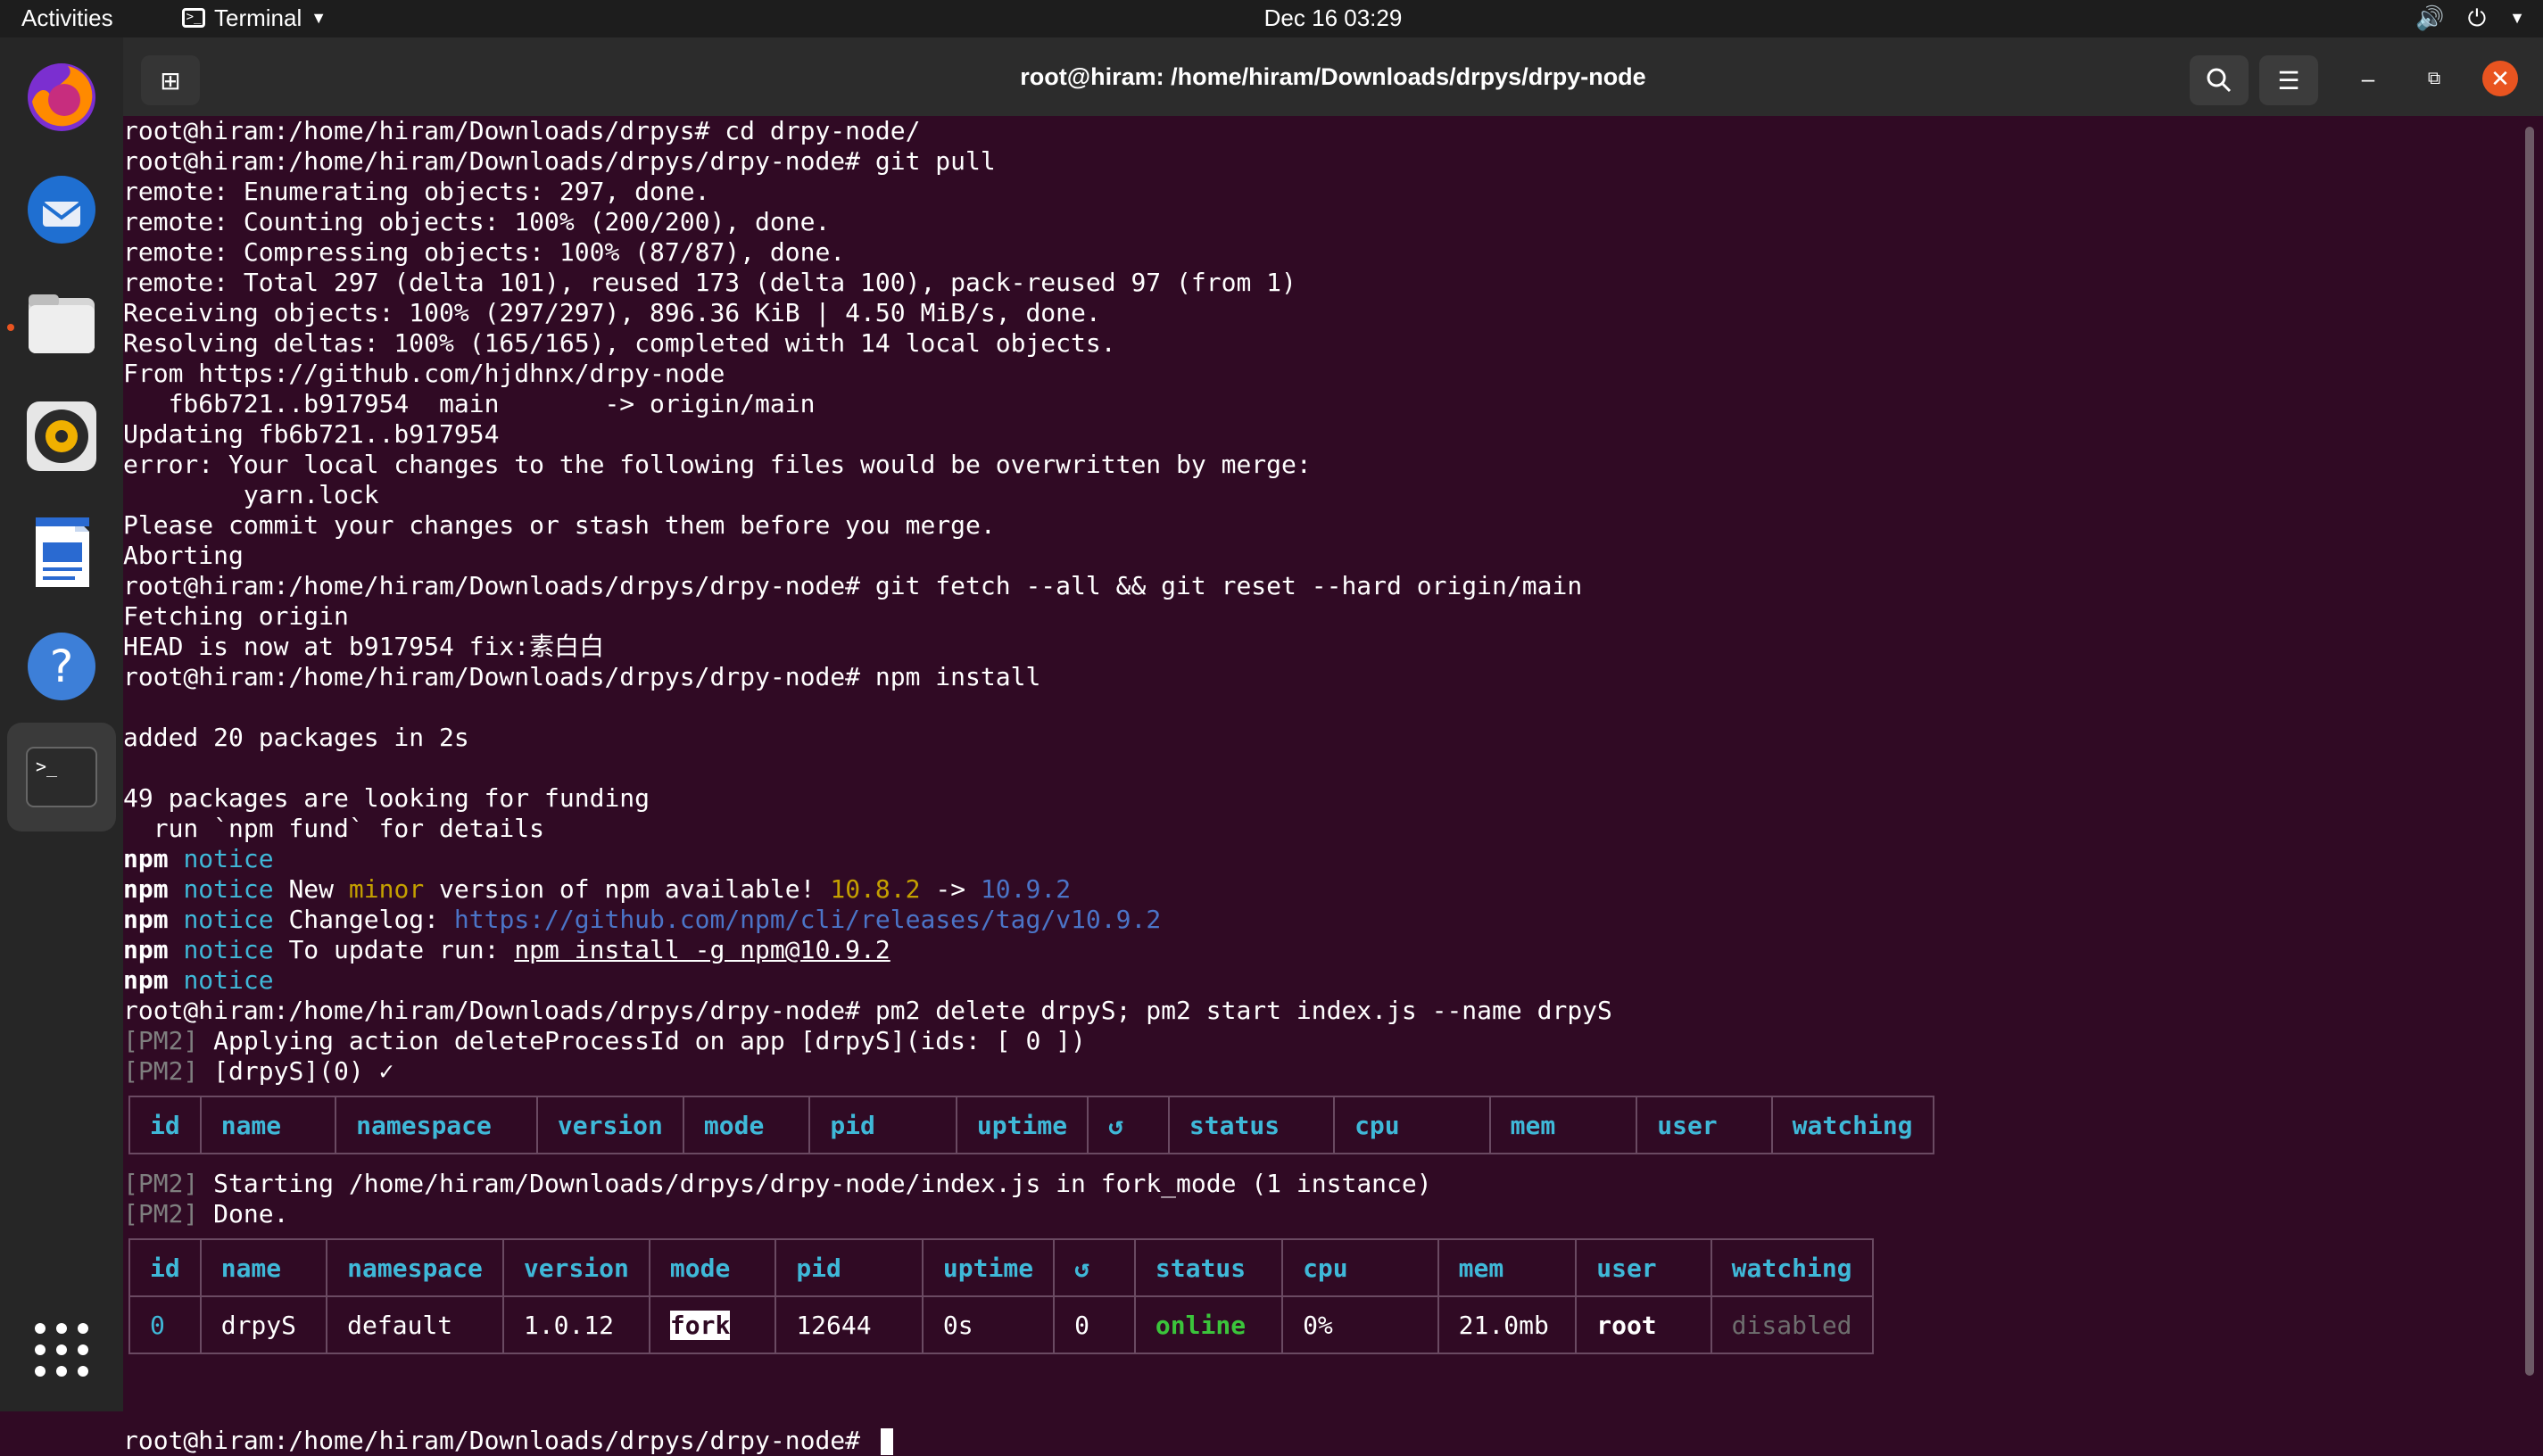 This screenshot has width=2543, height=1456. I want to click on firefox-launcher, so click(61, 98).